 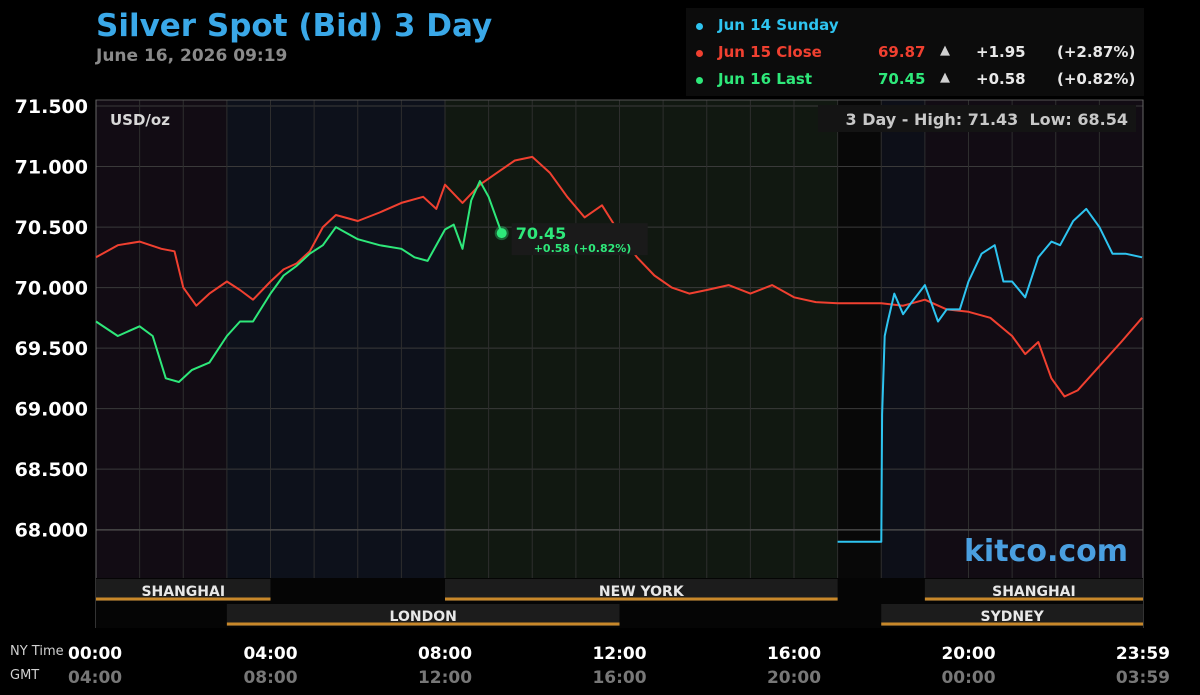 What do you see at coordinates (423, 617) in the screenshot?
I see `session-label: LONDON` at bounding box center [423, 617].